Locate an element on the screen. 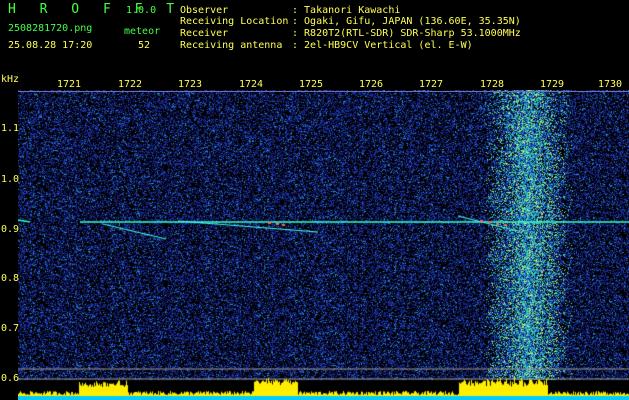  x-tick-1729: 1729 is located at coordinates (552, 84).